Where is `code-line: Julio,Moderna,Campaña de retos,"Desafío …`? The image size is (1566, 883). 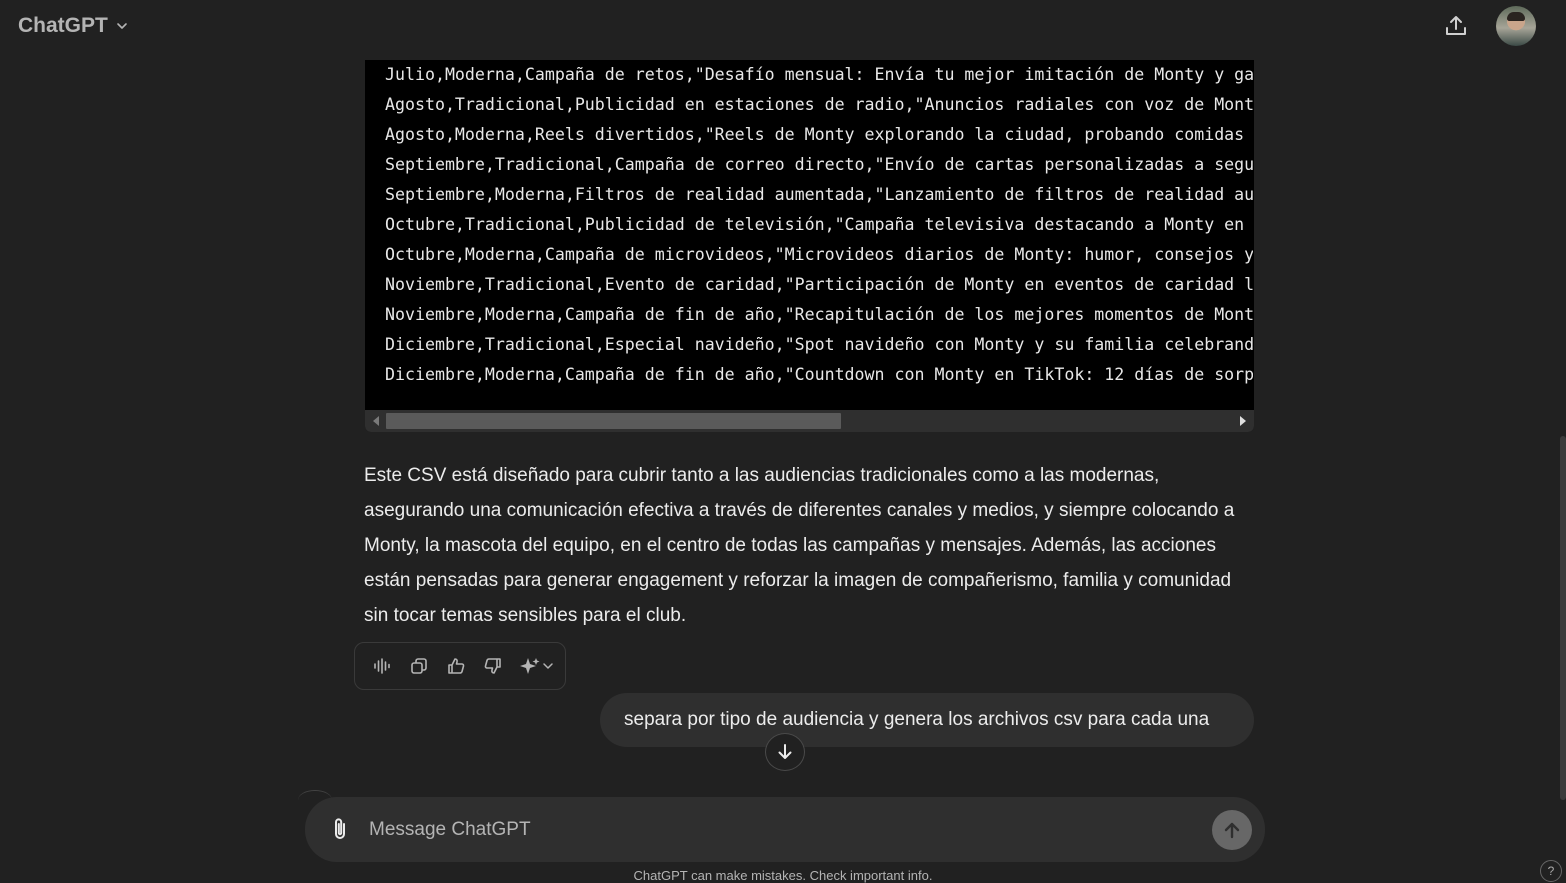 code-line: Julio,Moderna,Campaña de retos,"Desafío … is located at coordinates (819, 74).